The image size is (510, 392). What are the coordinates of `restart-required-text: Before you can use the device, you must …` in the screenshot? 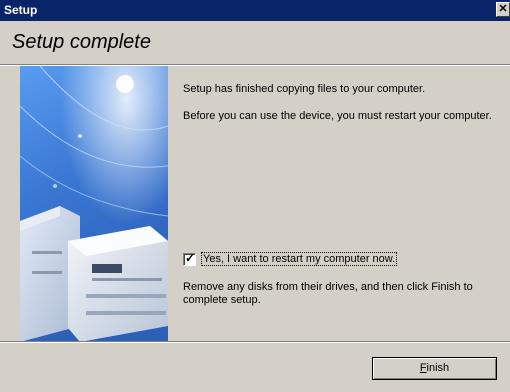 It's located at (337, 116).